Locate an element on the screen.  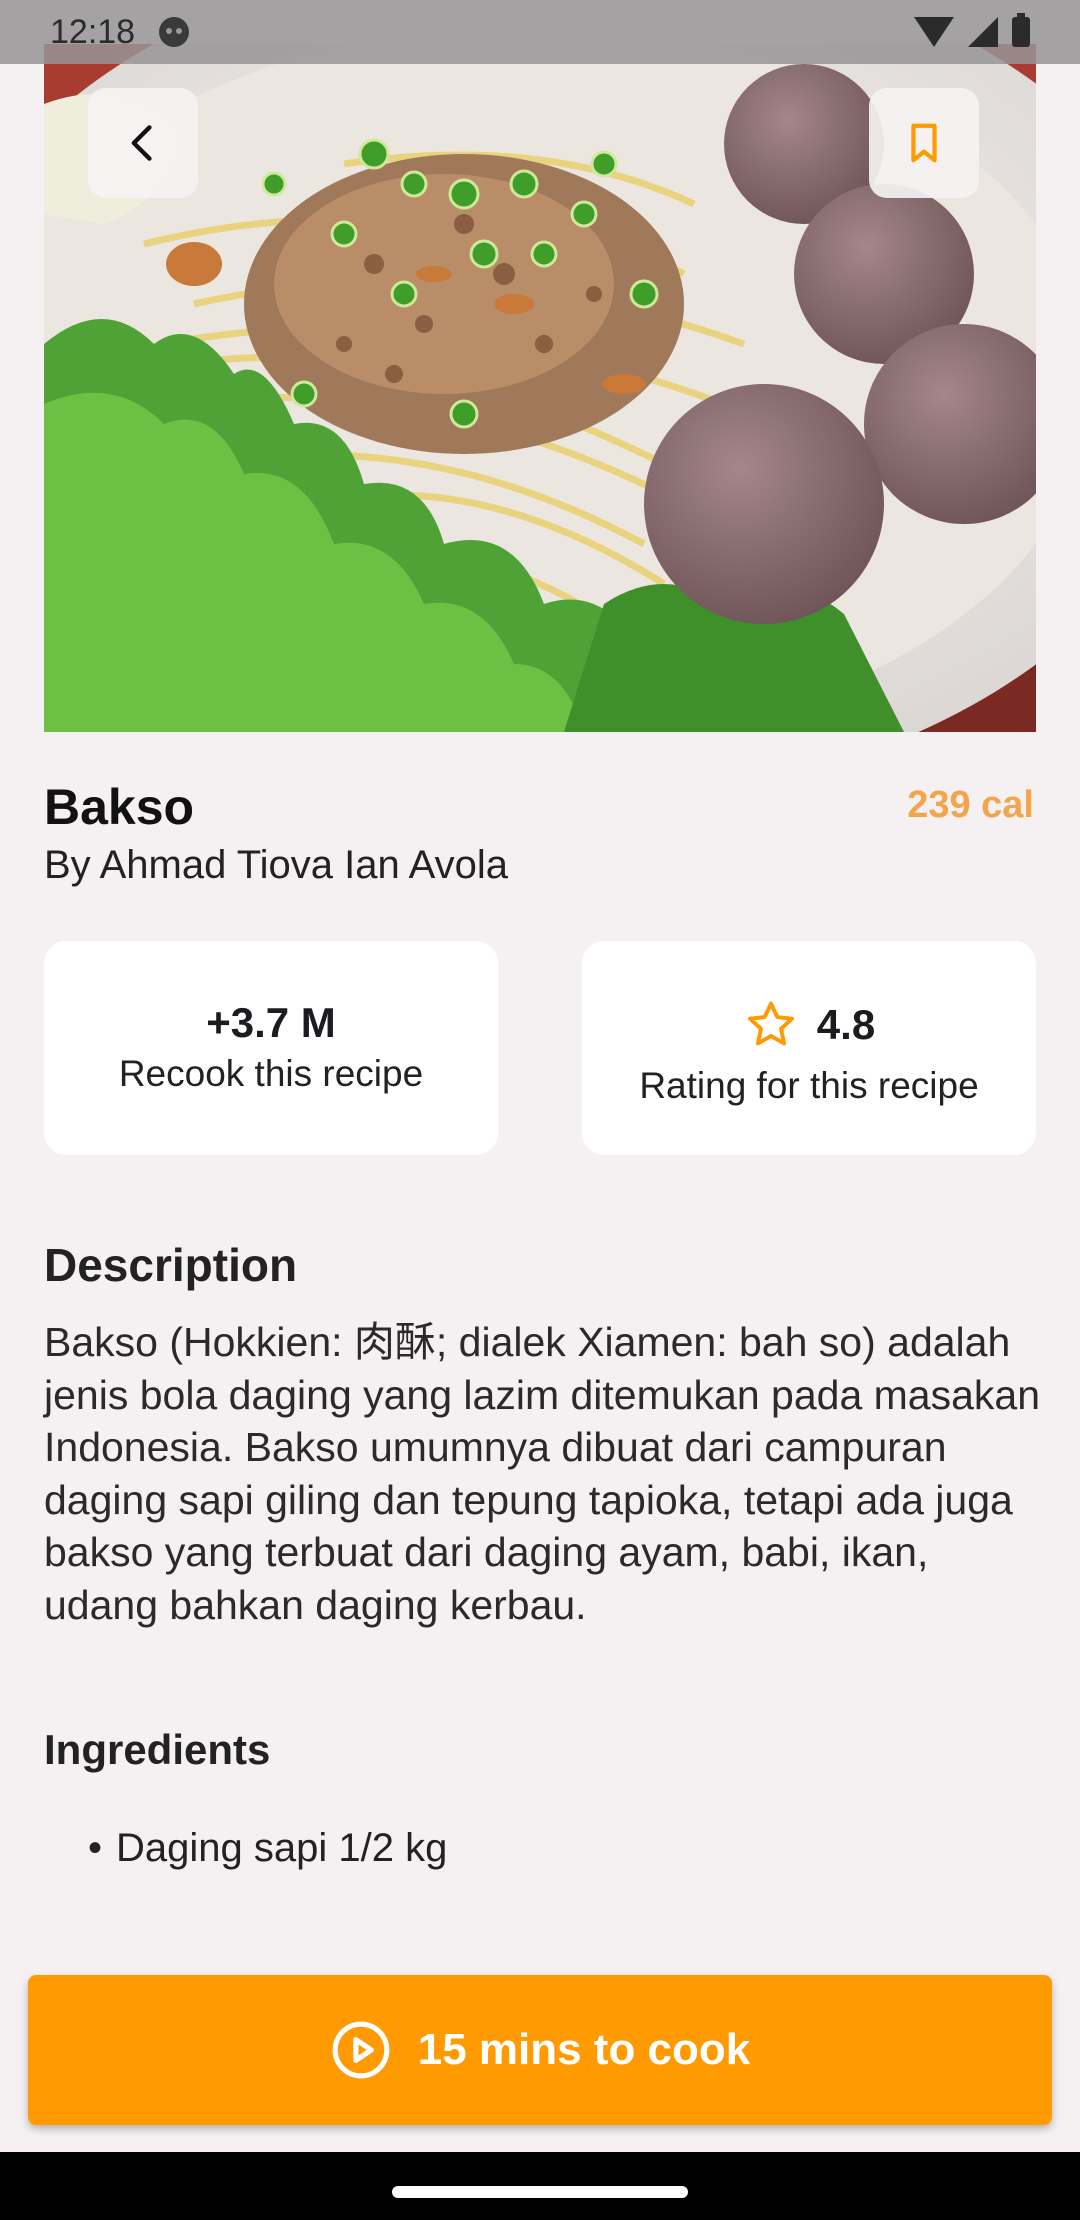
rating-value: 4.8 is located at coordinates (846, 1024).